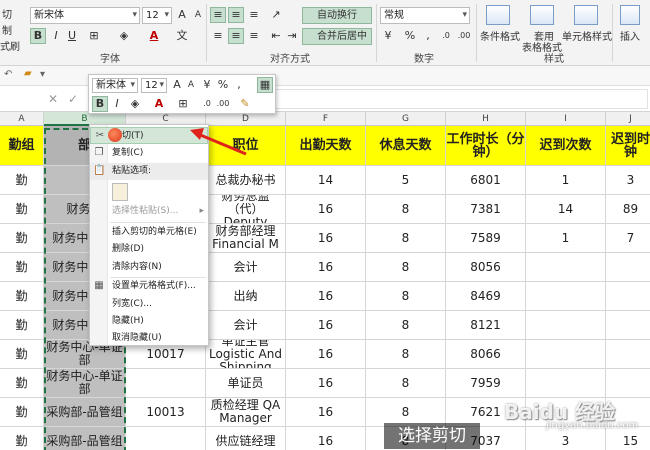 Image resolution: width=650 pixels, height=450 pixels. I want to click on paste-button, so click(120, 192).